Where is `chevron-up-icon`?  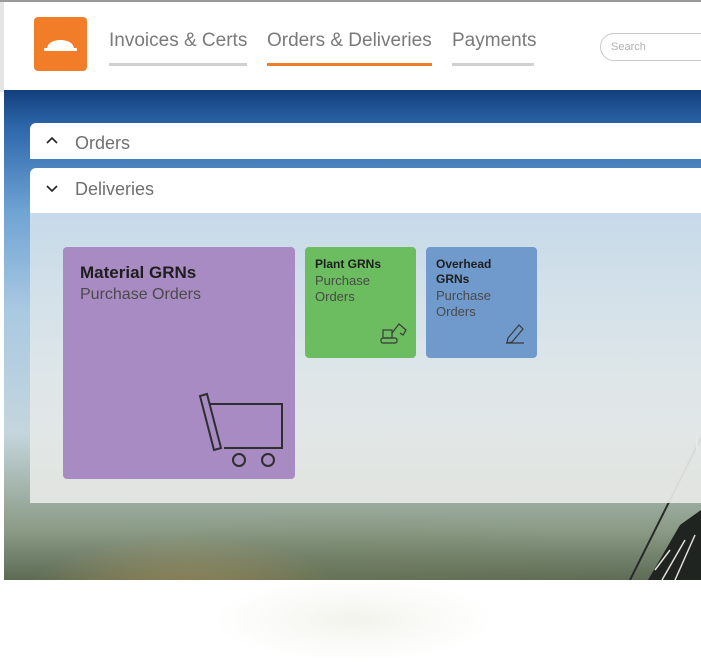
chevron-up-icon is located at coordinates (52, 140).